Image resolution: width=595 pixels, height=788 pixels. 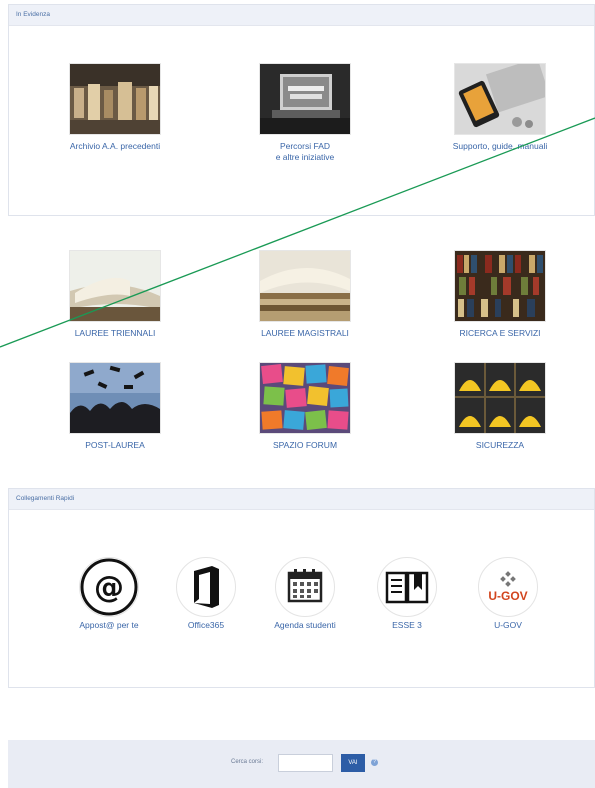 I want to click on tile-spazio-forum: SPAZIO FORUM, so click(x=305, y=406).